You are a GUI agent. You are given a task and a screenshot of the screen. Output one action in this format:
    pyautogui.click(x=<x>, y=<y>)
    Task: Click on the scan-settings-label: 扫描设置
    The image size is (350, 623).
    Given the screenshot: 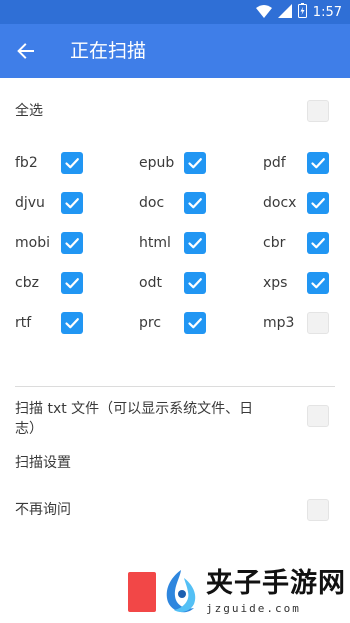 What is the action you would take?
    pyautogui.click(x=43, y=463)
    